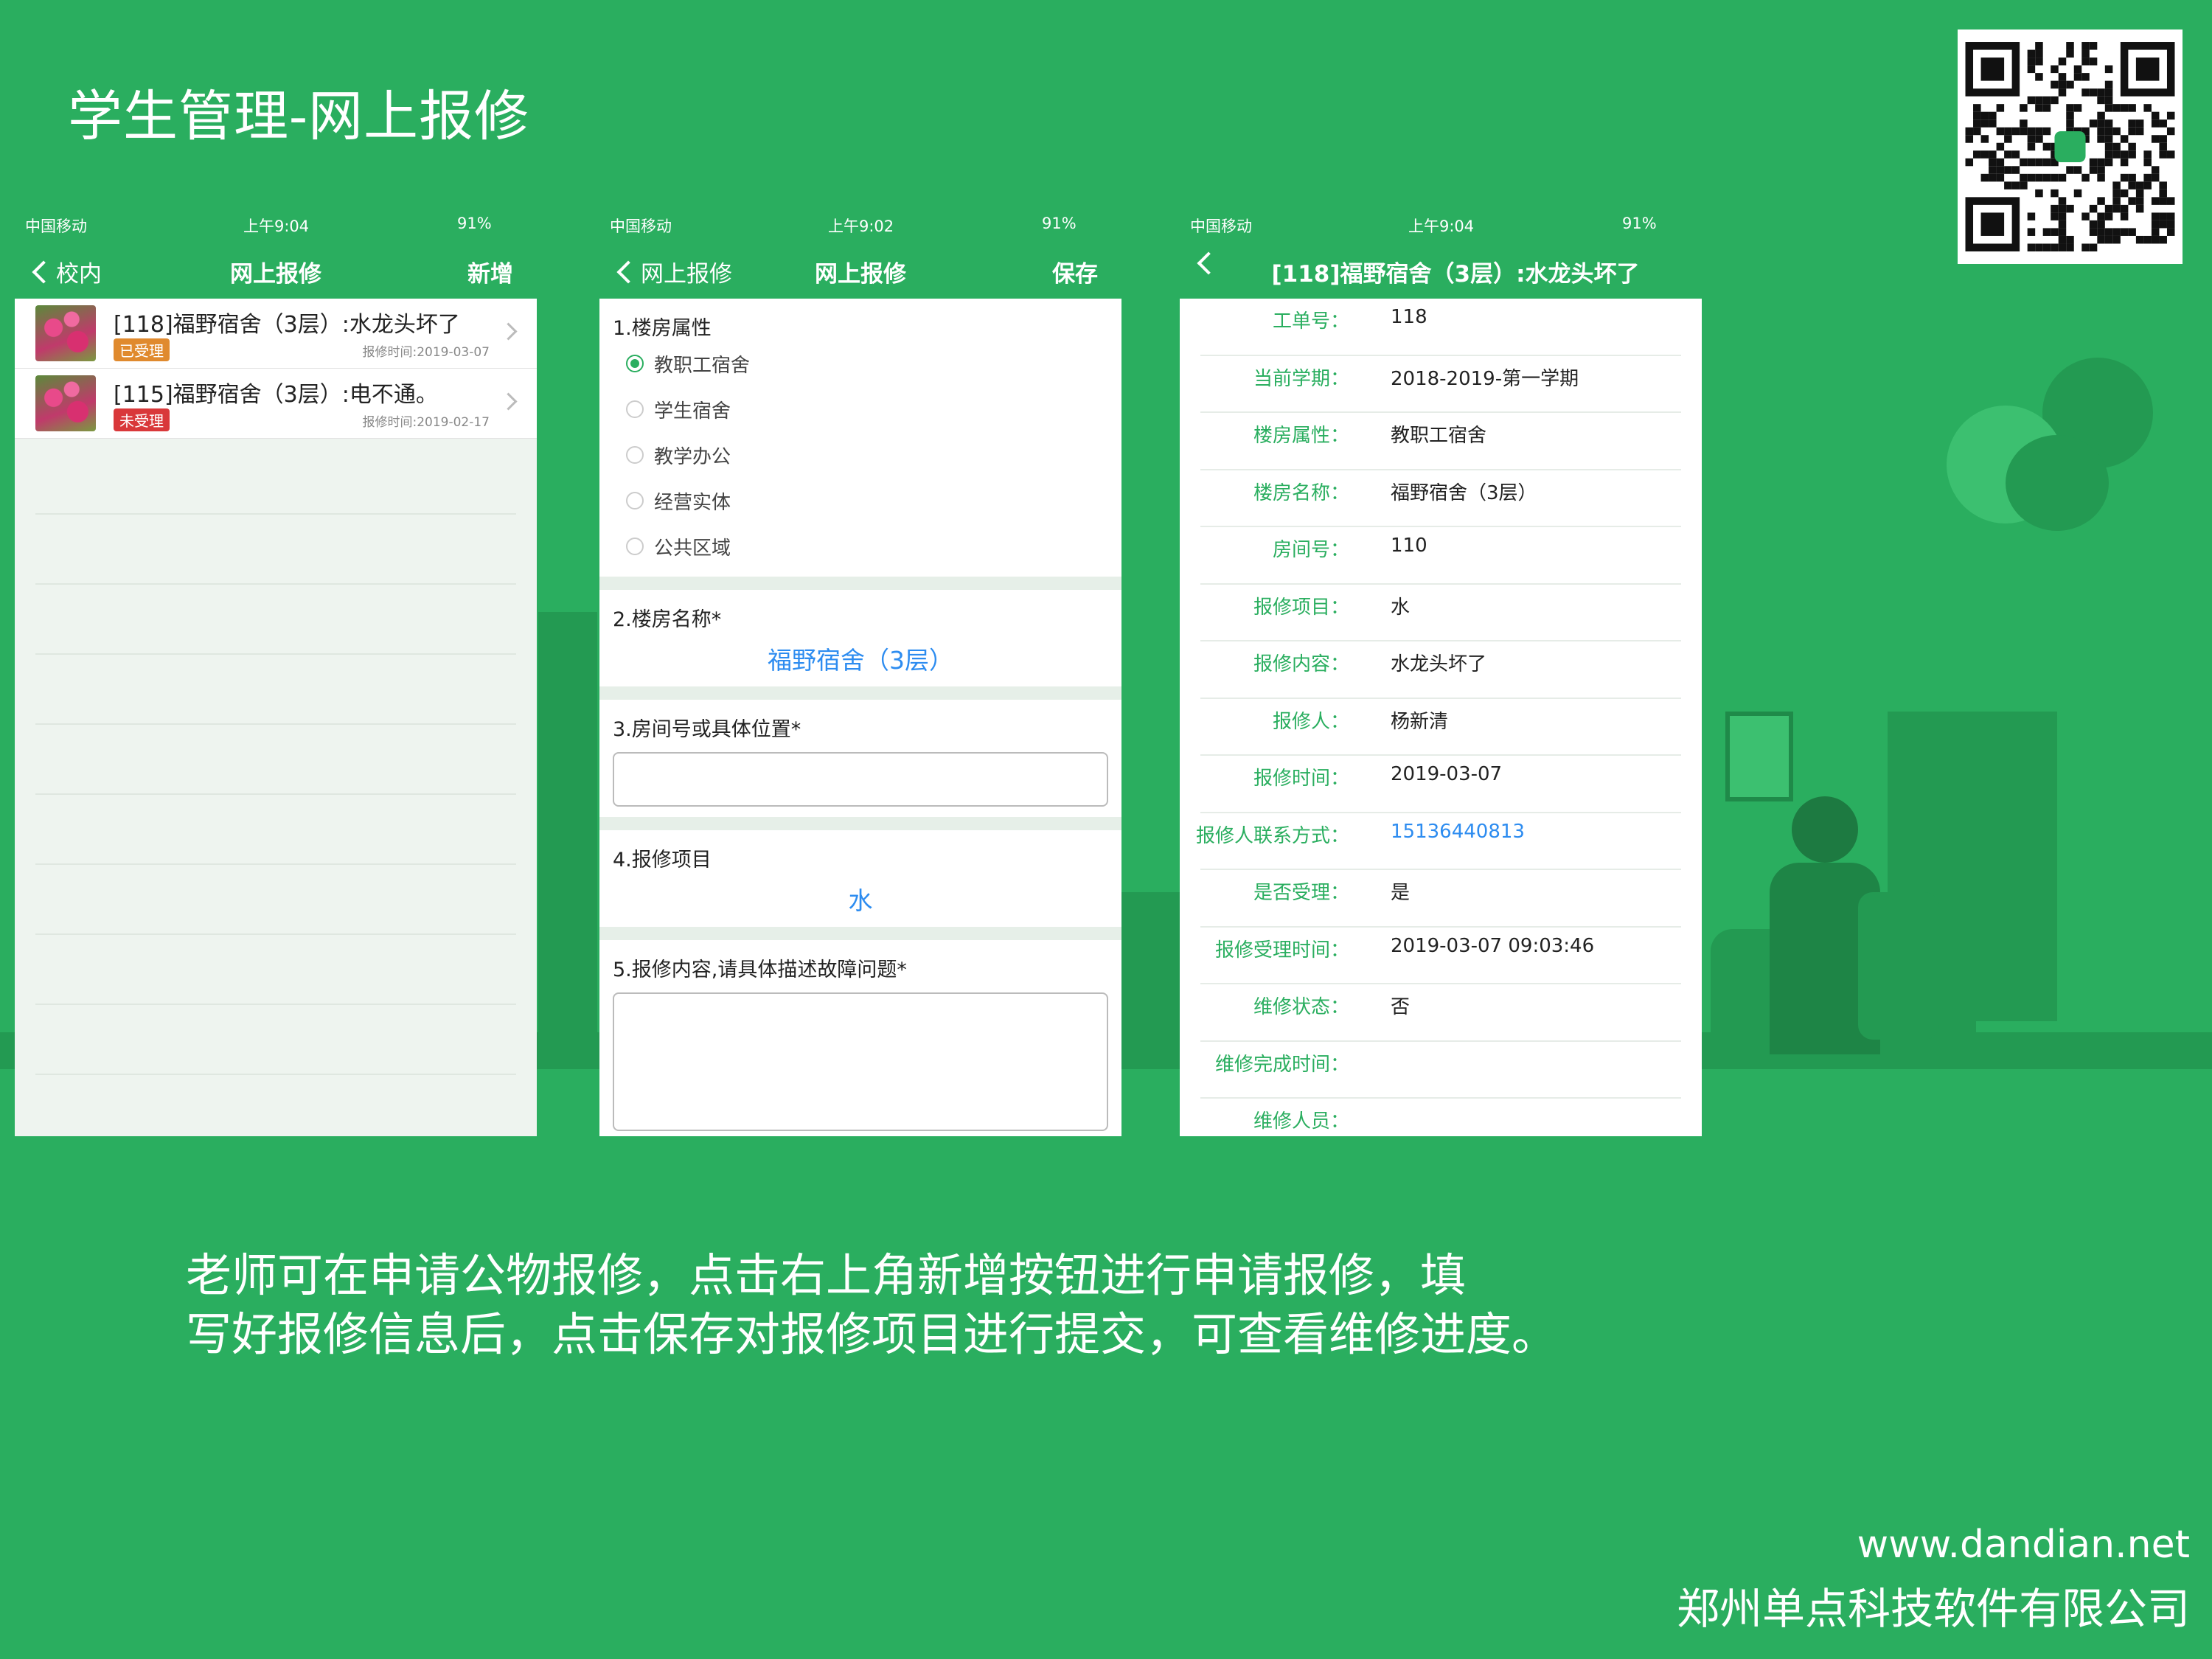 The width and height of the screenshot is (2212, 1659). I want to click on repair-content-textarea, so click(860, 1061).